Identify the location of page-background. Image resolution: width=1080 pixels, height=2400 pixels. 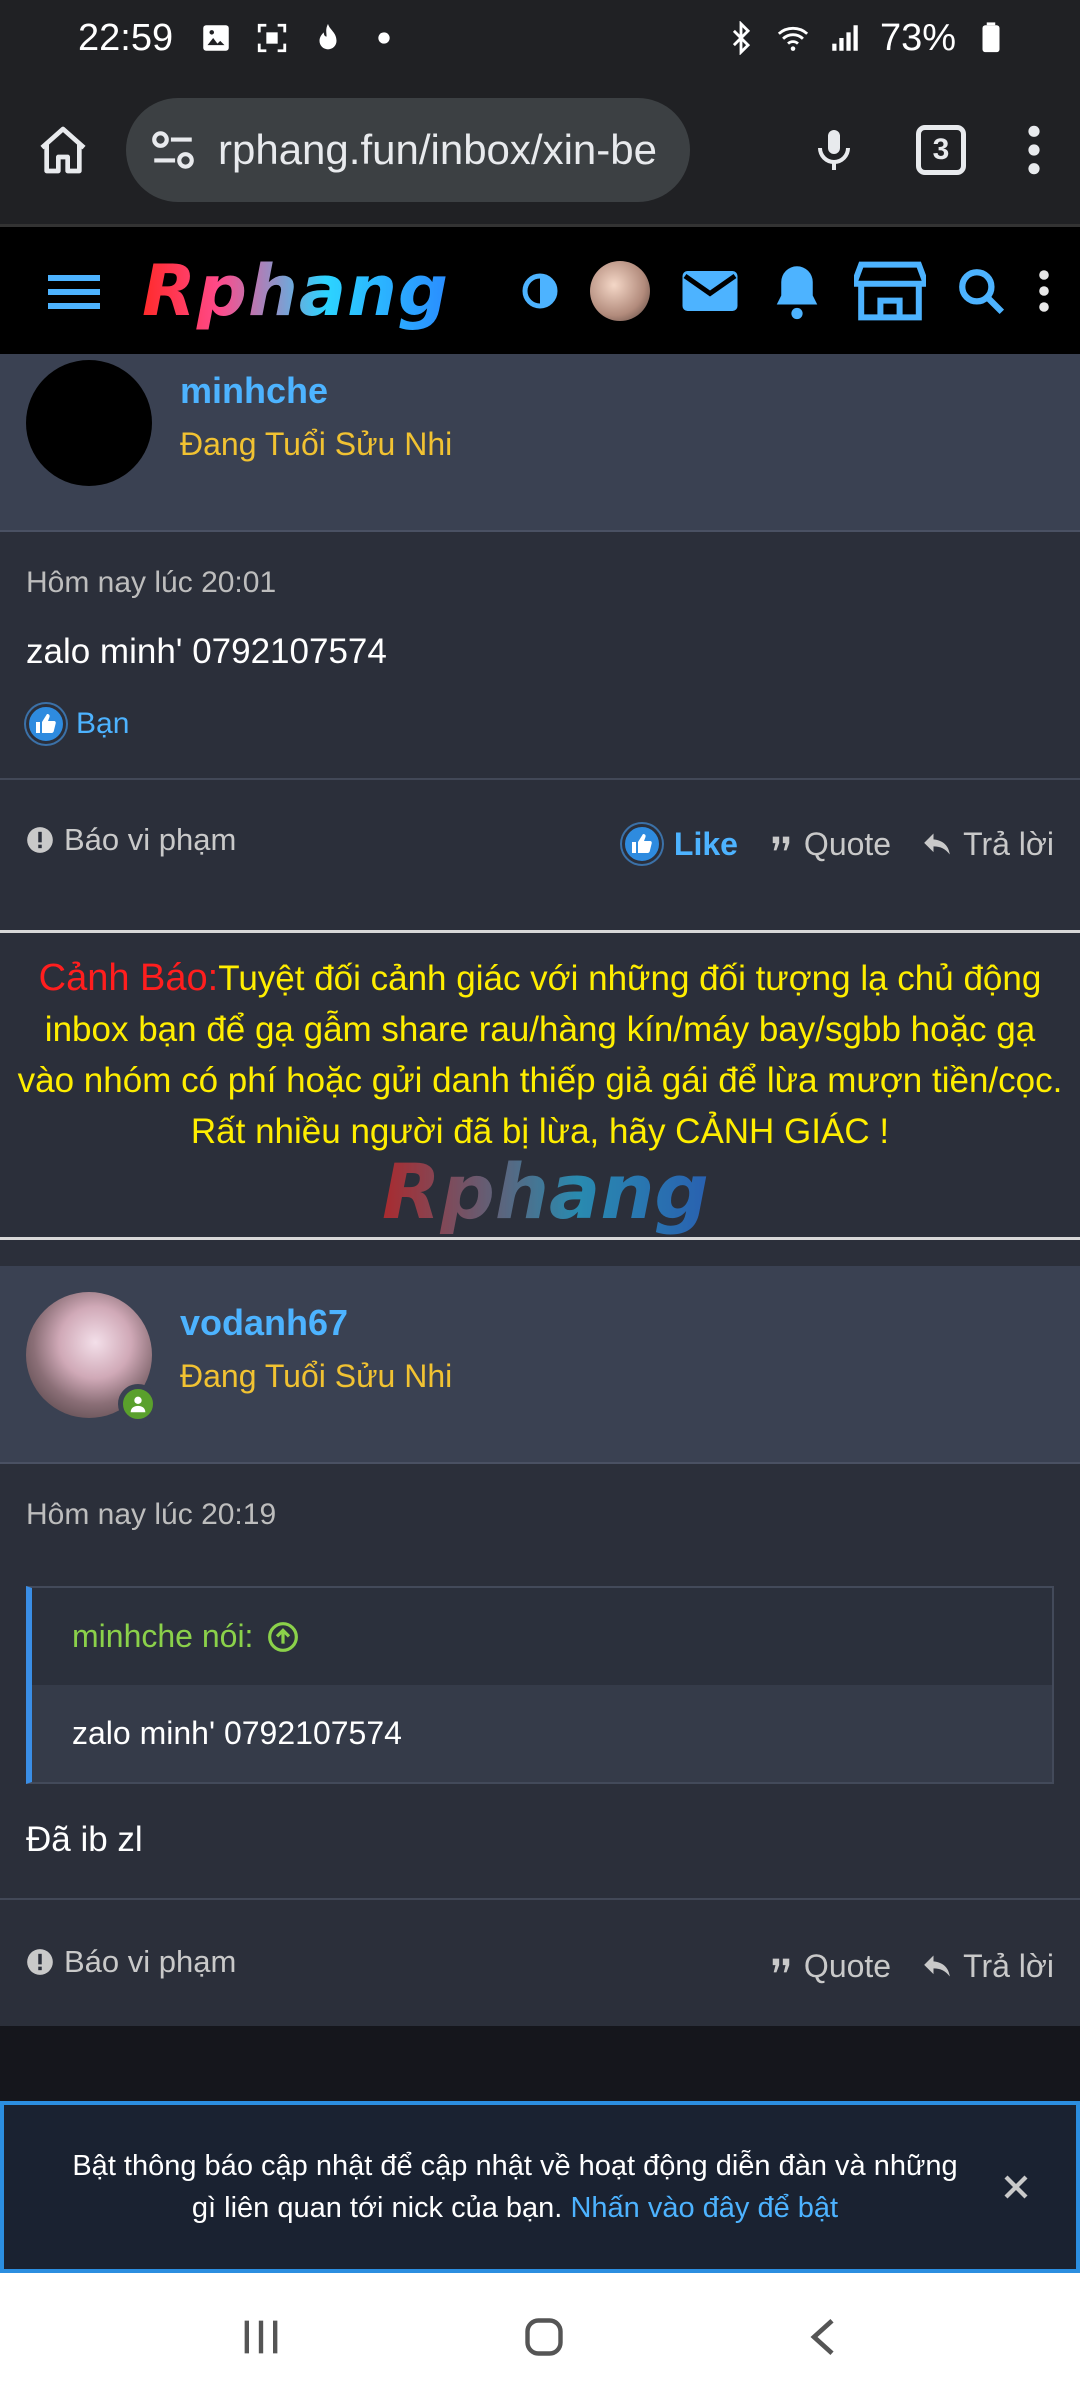
(540, 2063).